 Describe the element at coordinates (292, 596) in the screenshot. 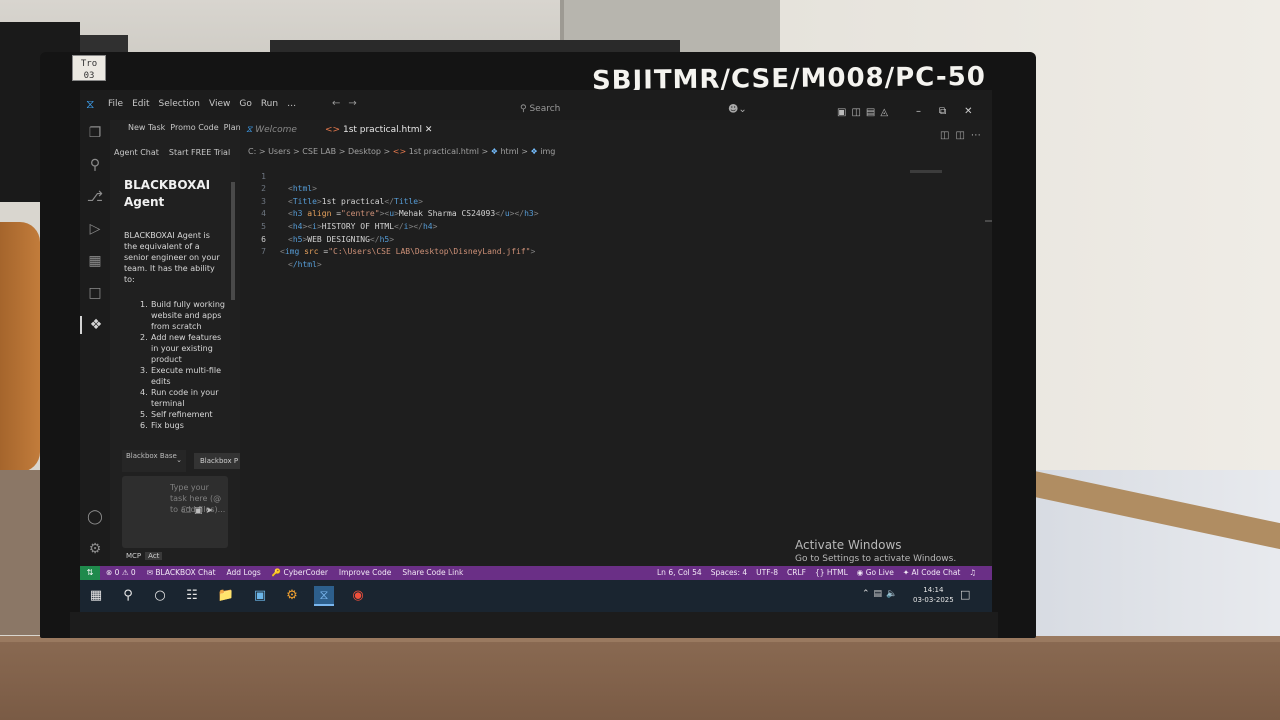

I see `settings-app-icon: ⚙` at that location.